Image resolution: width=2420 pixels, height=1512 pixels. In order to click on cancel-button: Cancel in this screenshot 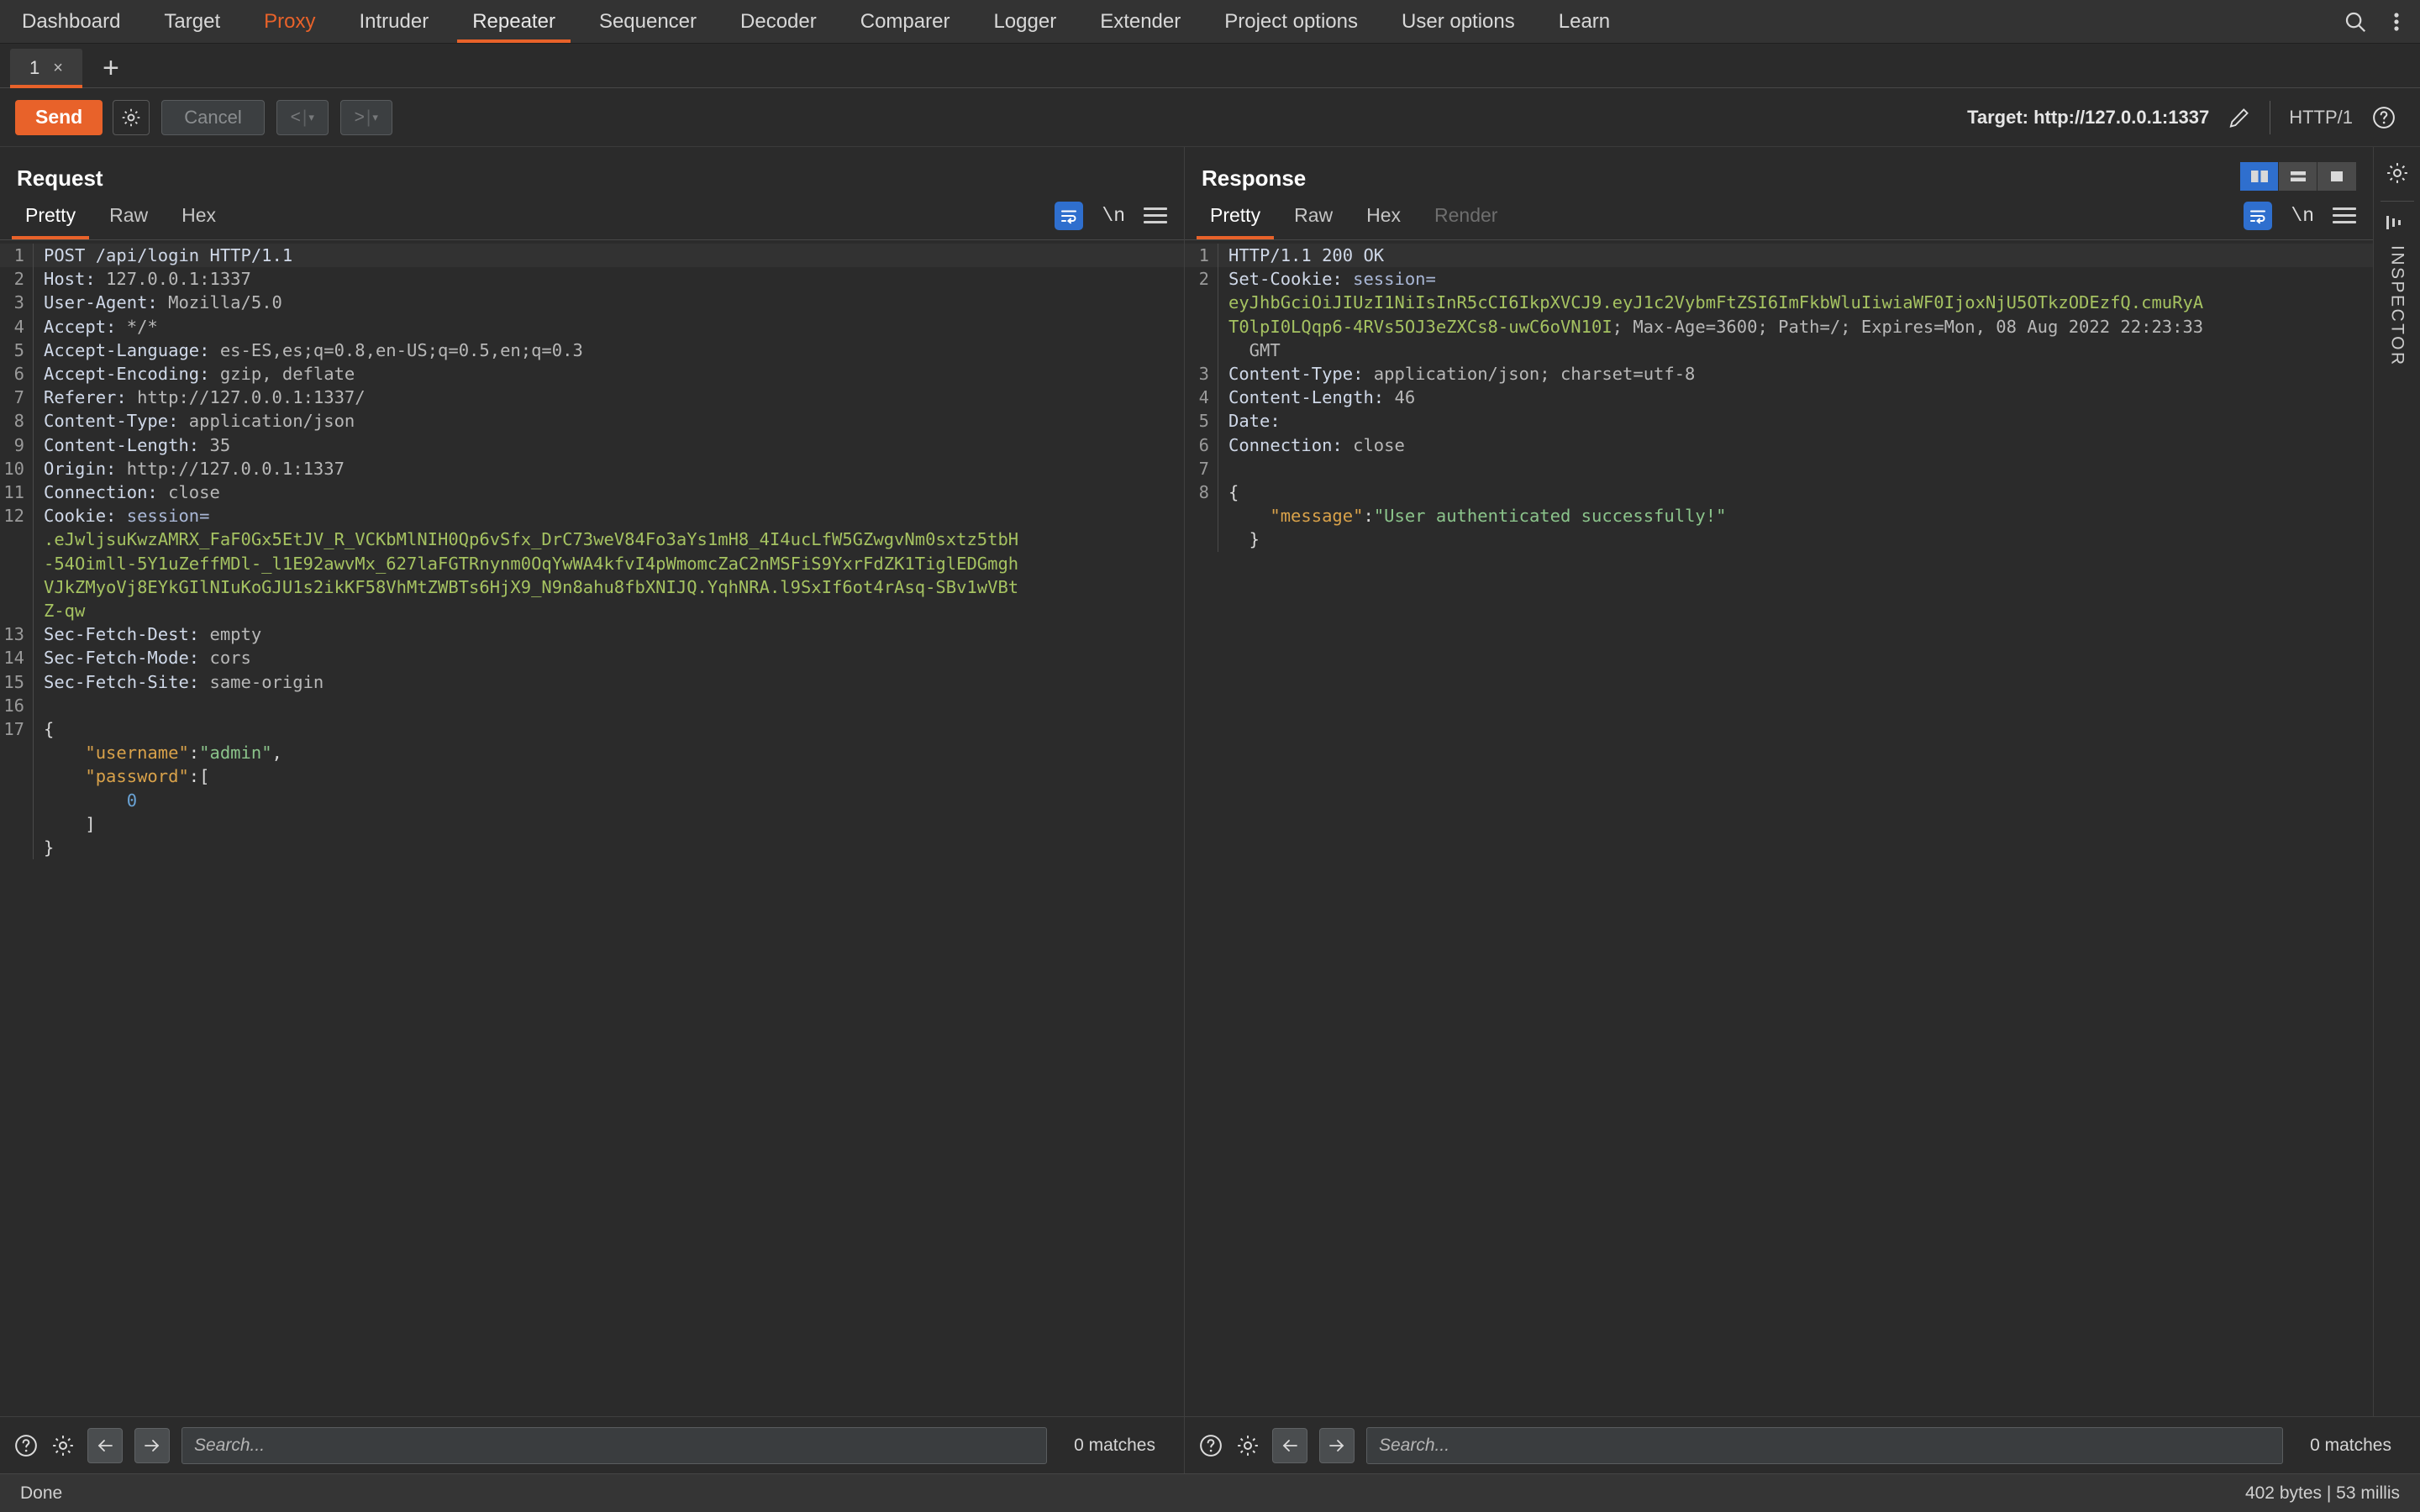, I will do `click(213, 117)`.